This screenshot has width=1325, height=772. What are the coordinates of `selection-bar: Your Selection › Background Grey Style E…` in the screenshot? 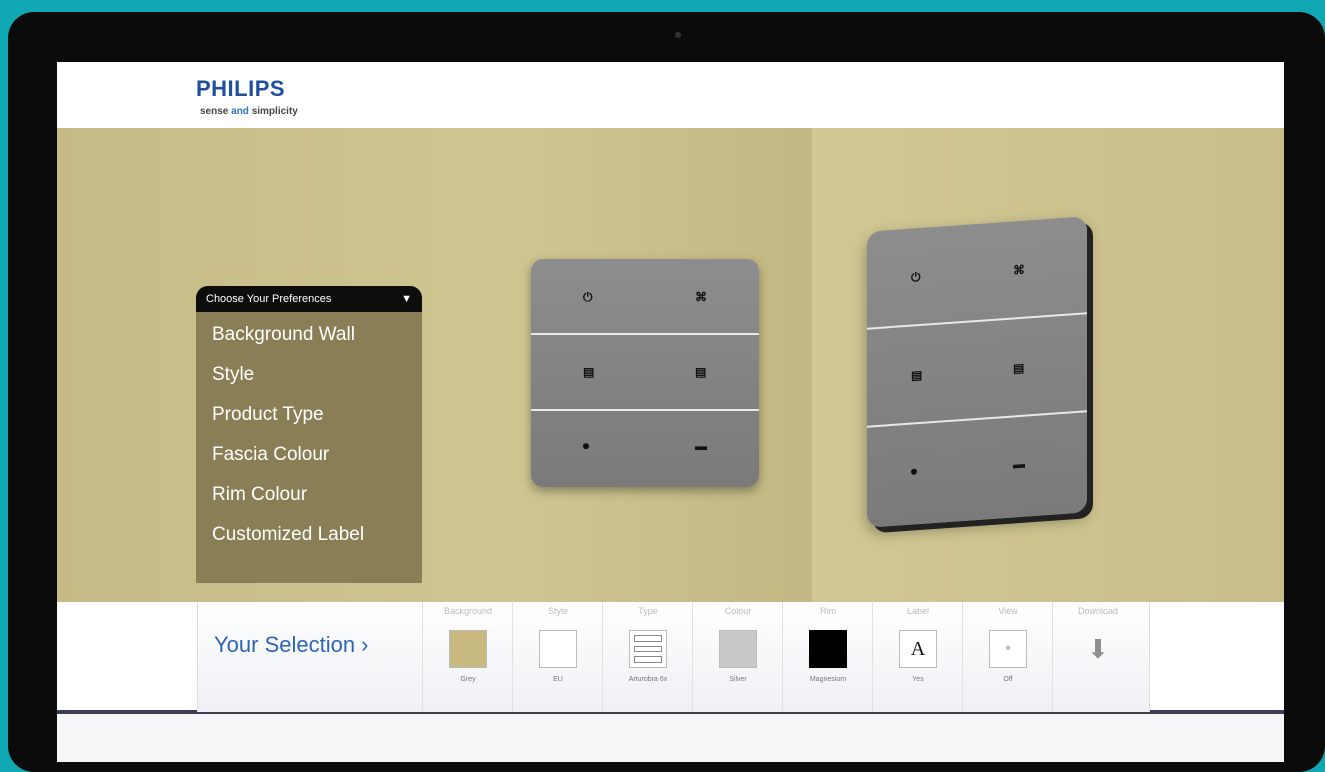 It's located at (673, 657).